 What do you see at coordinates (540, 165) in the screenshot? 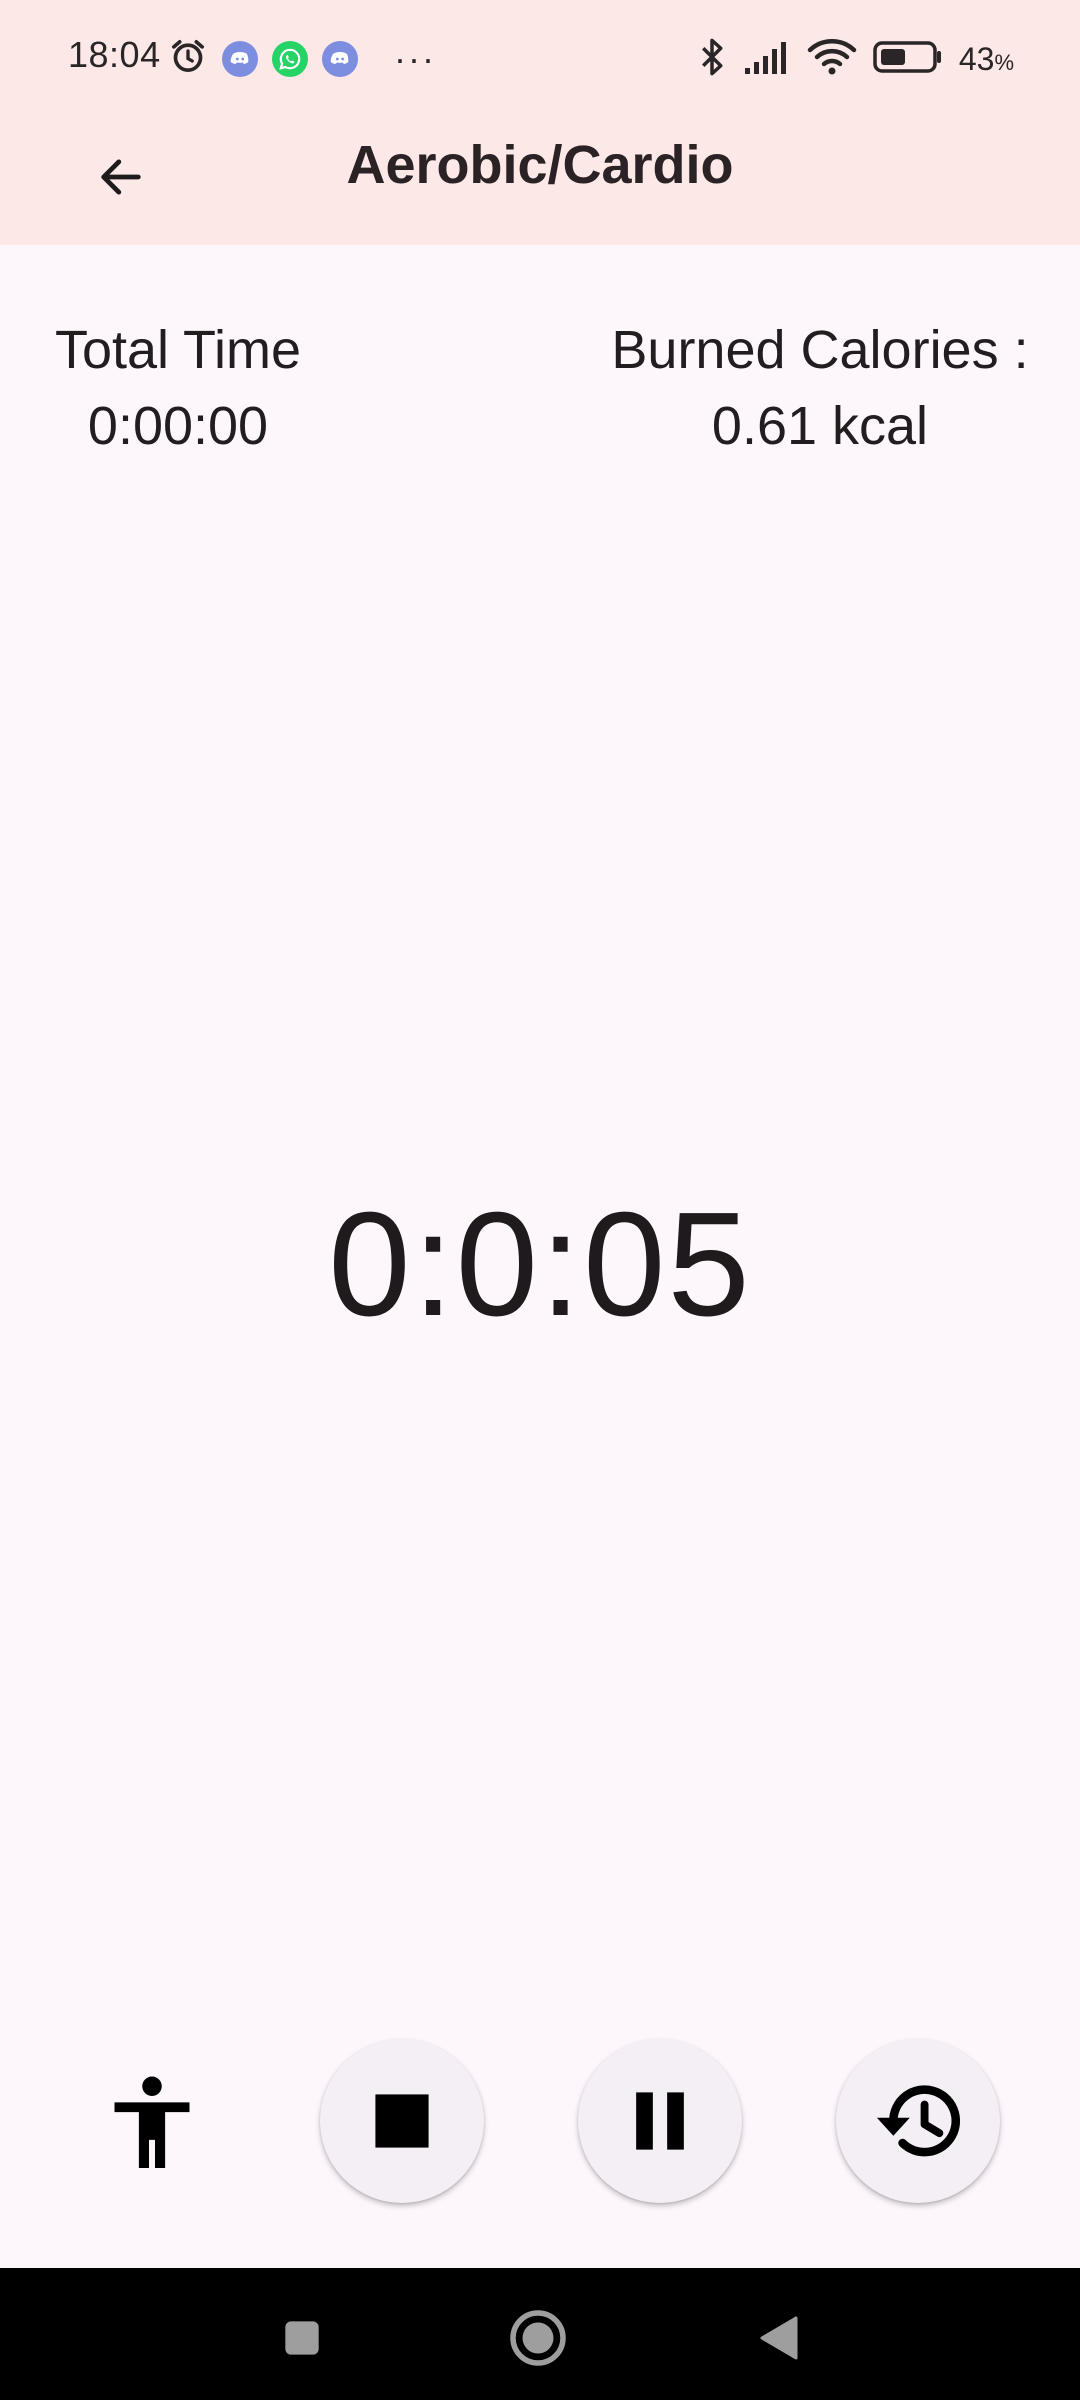
I see `page-title: Aerobic/Cardio` at bounding box center [540, 165].